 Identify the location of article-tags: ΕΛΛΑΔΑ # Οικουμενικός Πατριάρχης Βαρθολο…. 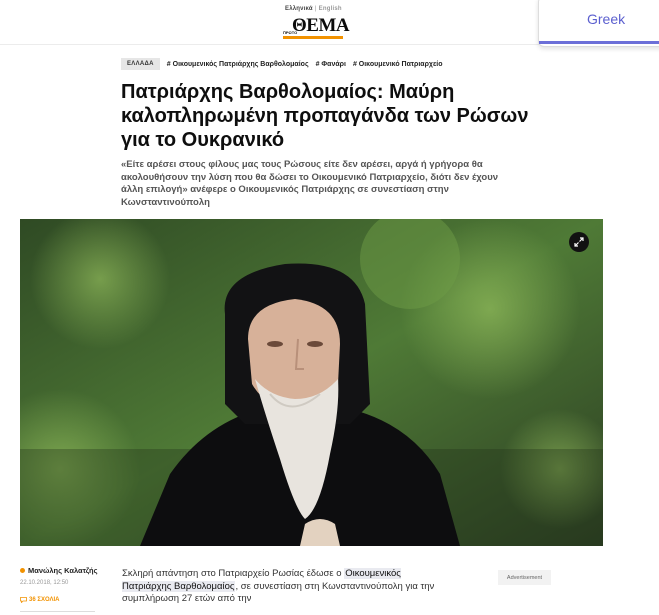
(282, 64).